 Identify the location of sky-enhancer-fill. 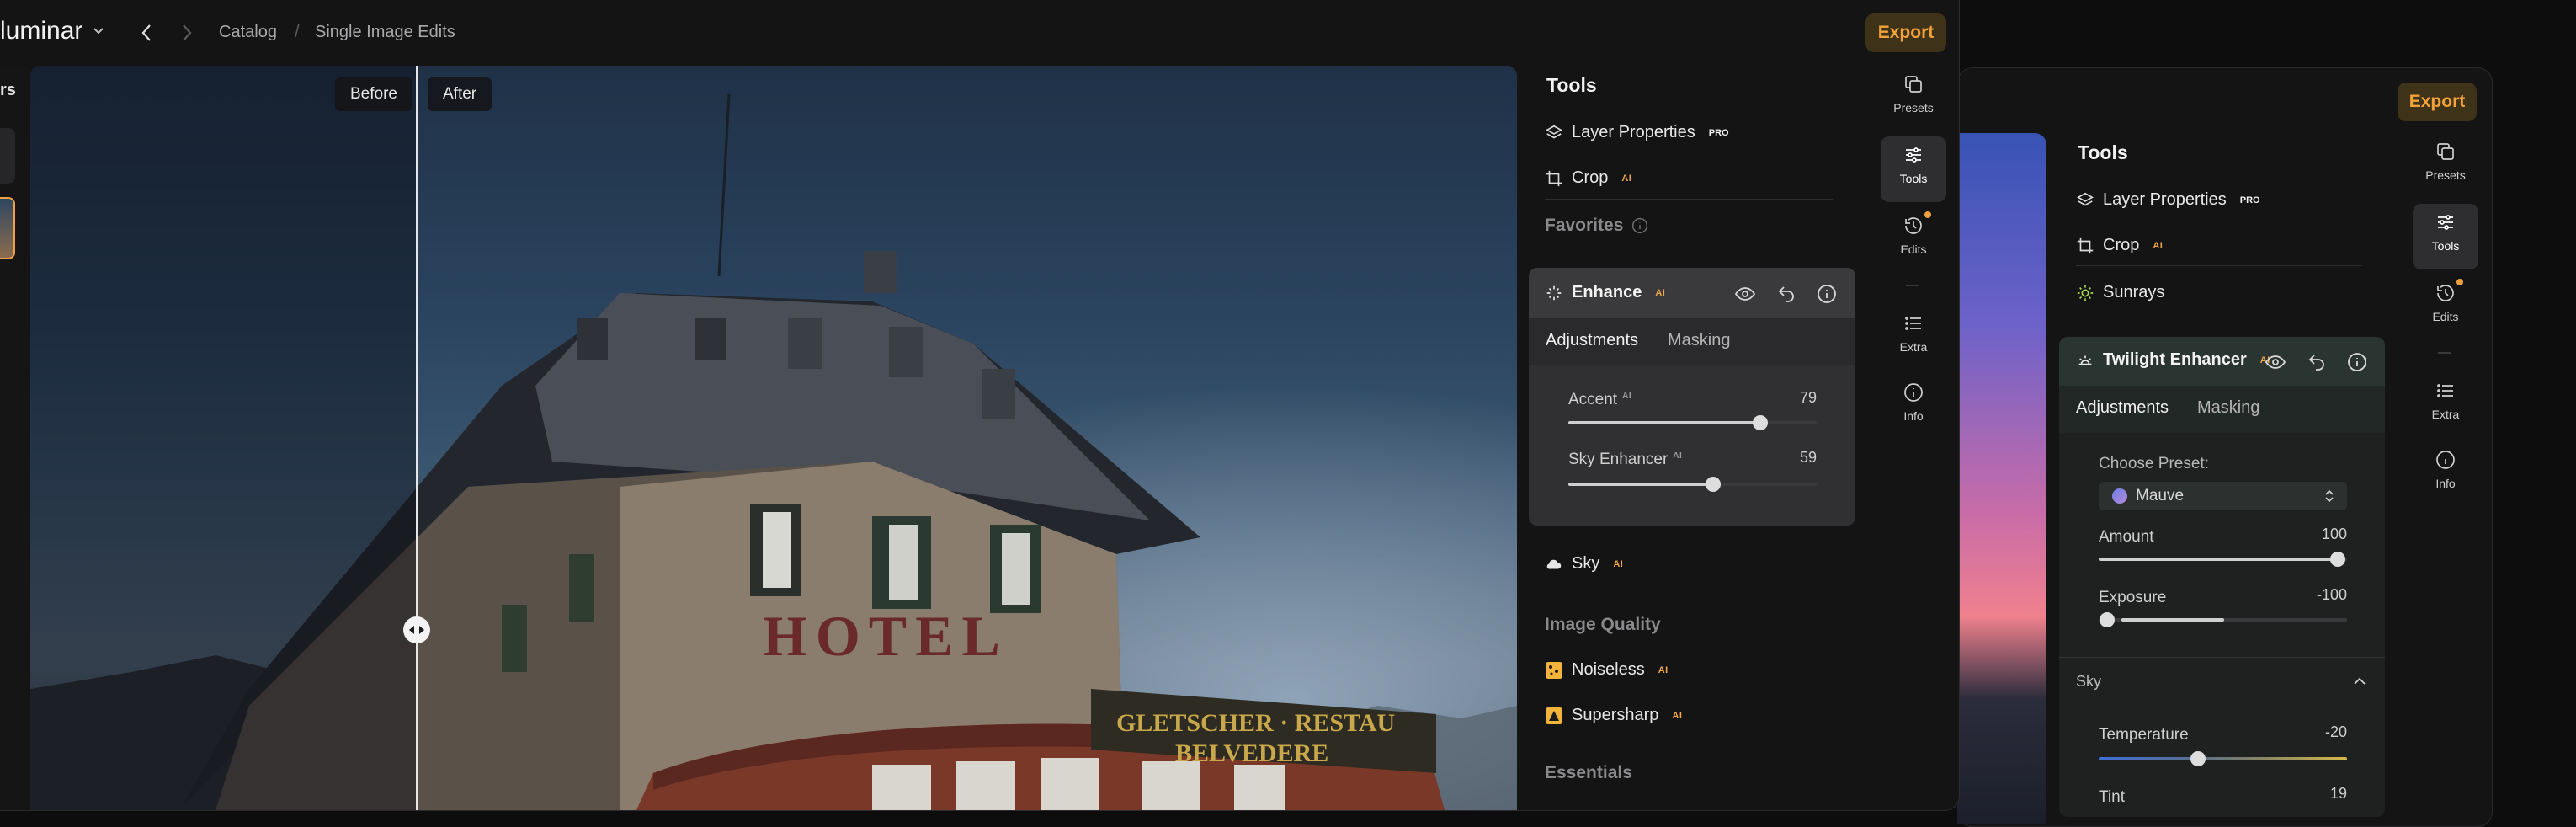
(1640, 485).